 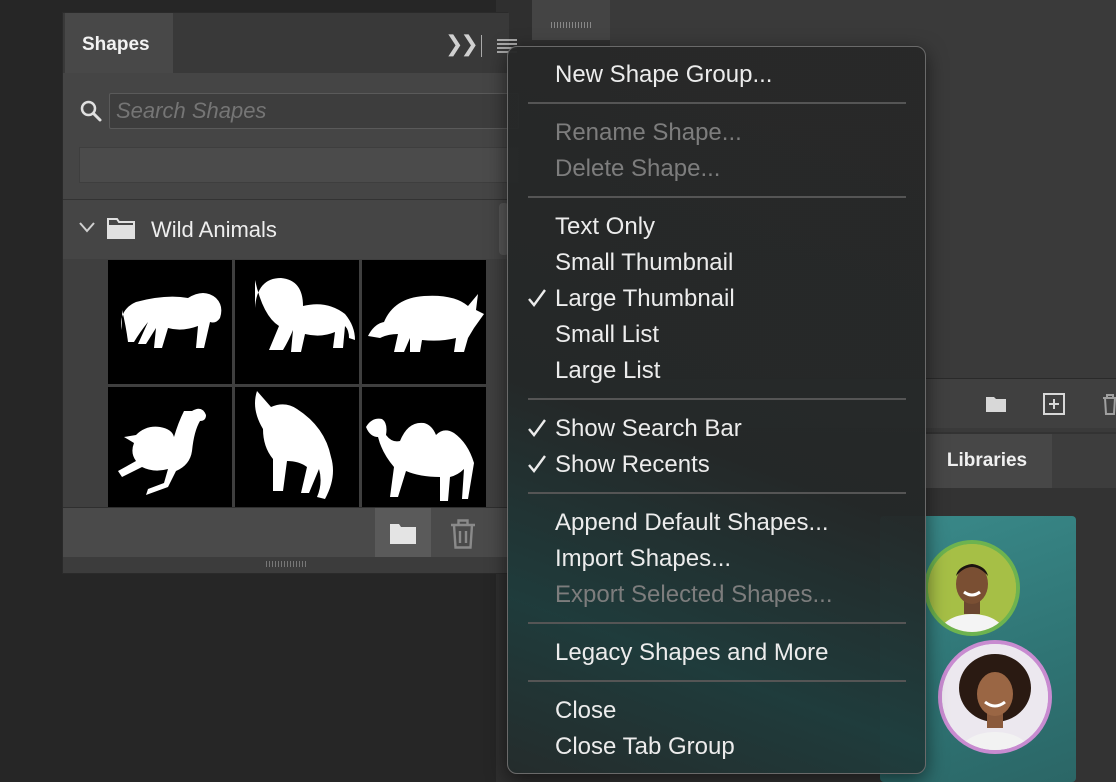 I want to click on menu-item-small-thumbnail: Small Thumbnail, so click(x=644, y=263).